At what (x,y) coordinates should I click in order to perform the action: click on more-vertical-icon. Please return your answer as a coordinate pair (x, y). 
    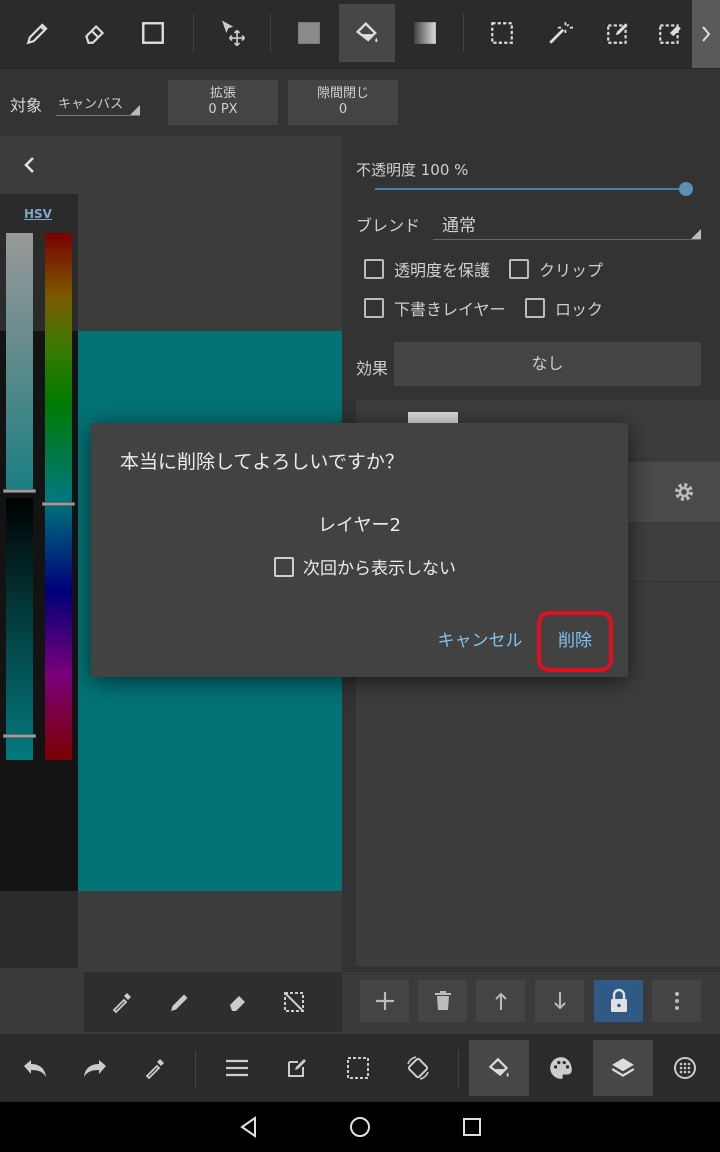
    Looking at the image, I should click on (676, 1001).